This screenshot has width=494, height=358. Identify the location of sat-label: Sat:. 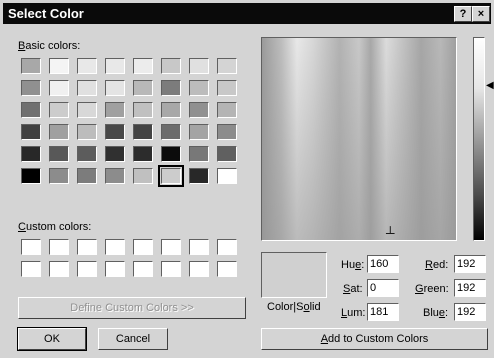
(353, 289).